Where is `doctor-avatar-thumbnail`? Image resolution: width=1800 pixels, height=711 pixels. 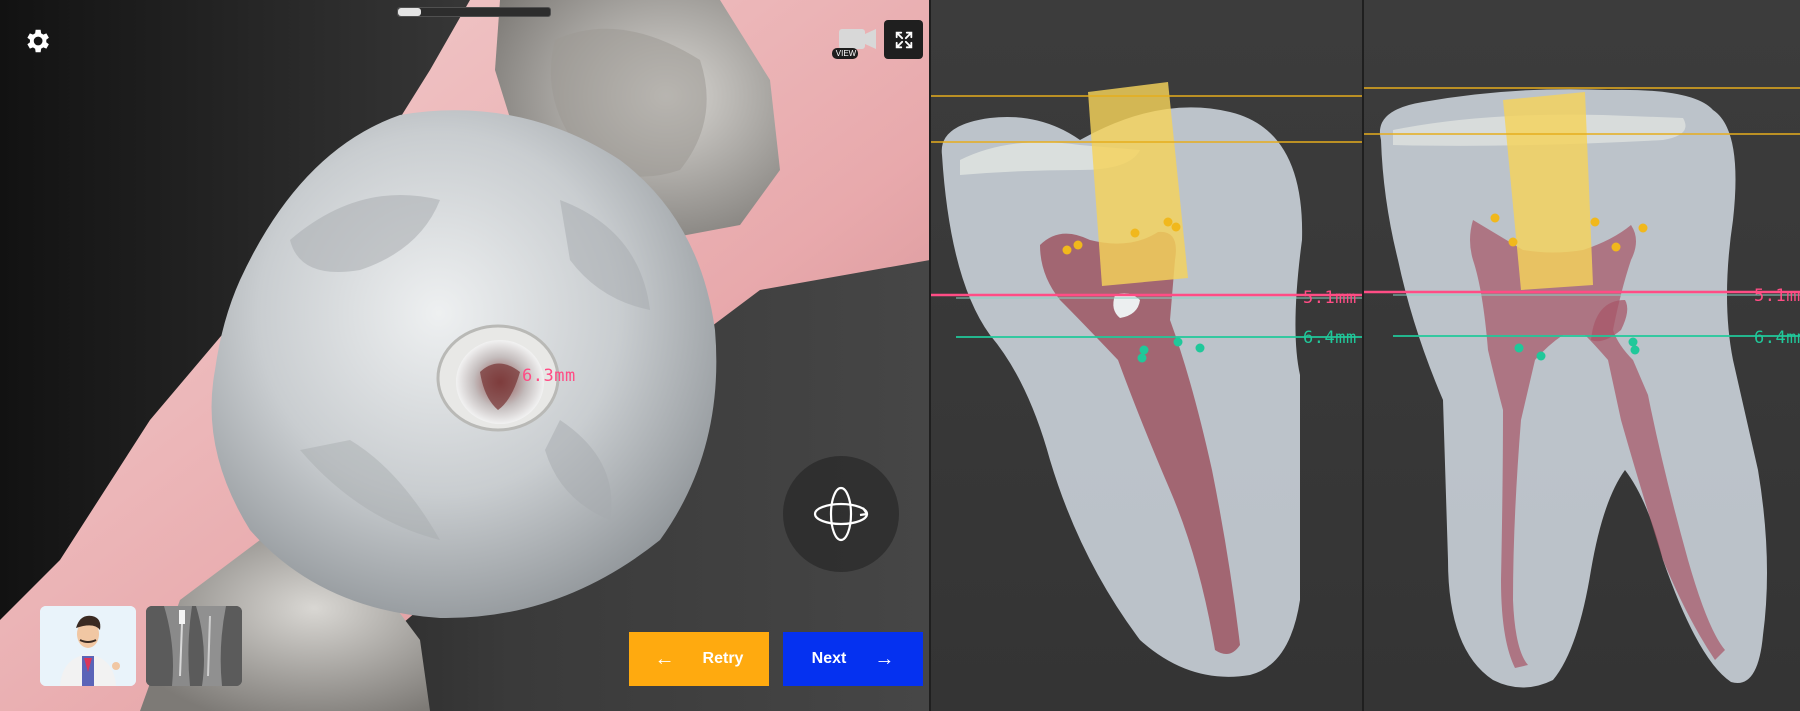 doctor-avatar-thumbnail is located at coordinates (88, 646).